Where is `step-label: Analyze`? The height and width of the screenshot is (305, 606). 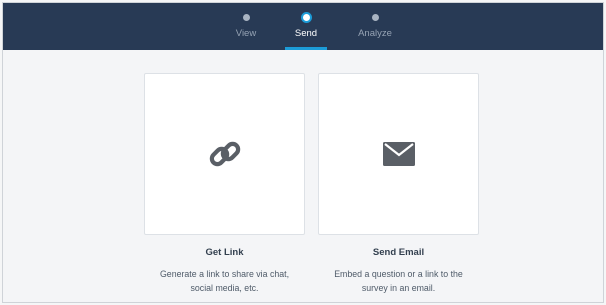 step-label: Analyze is located at coordinates (375, 33).